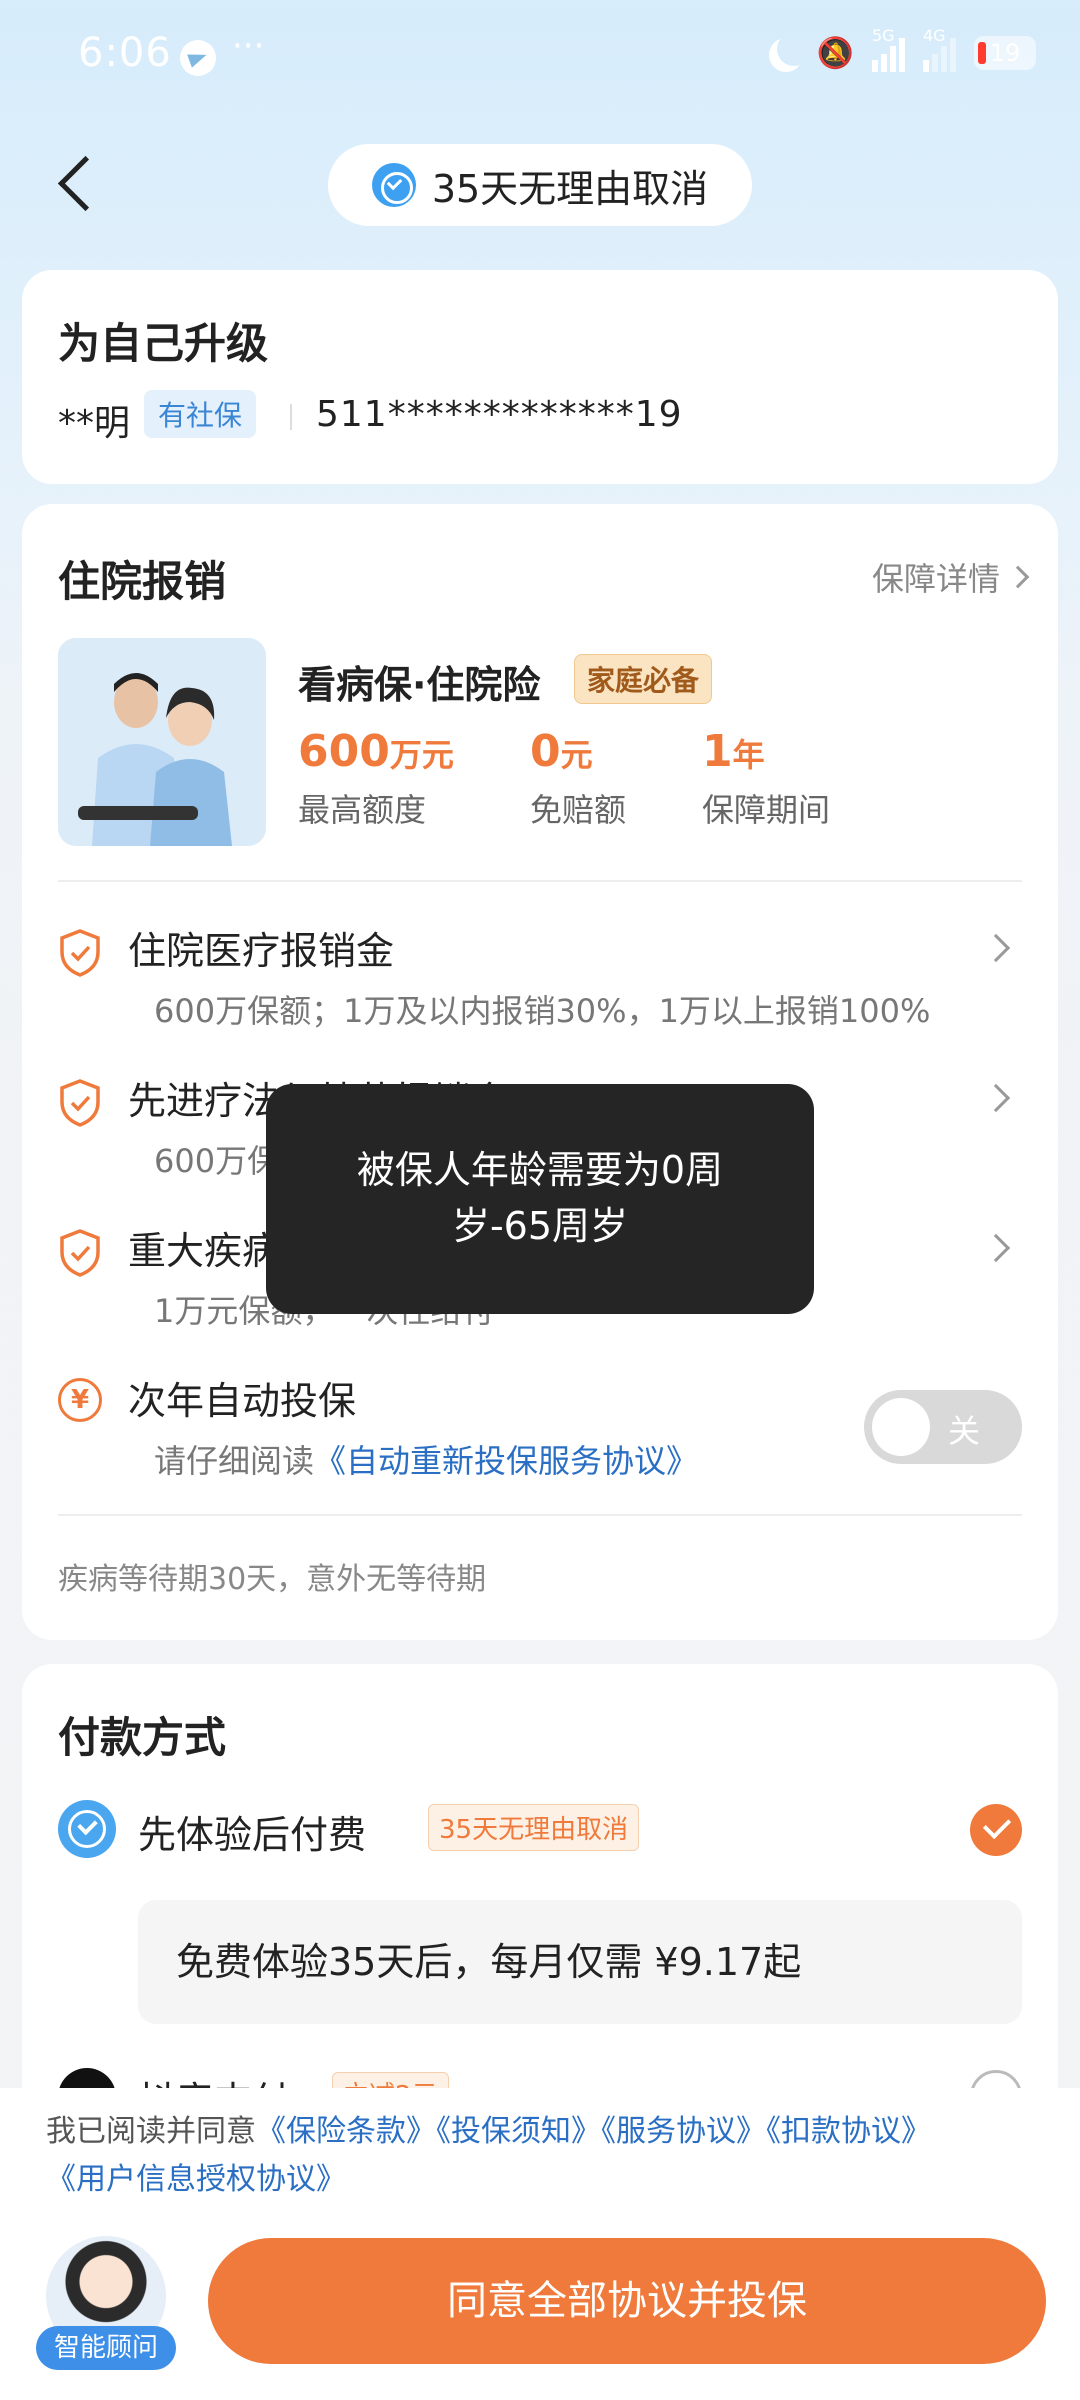 This screenshot has height=2400, width=1080. What do you see at coordinates (540, 1430) in the screenshot?
I see `auto-renew-row: ¥ 次年自动投保 请仔细阅读《自动重新投保服务协议》 关` at bounding box center [540, 1430].